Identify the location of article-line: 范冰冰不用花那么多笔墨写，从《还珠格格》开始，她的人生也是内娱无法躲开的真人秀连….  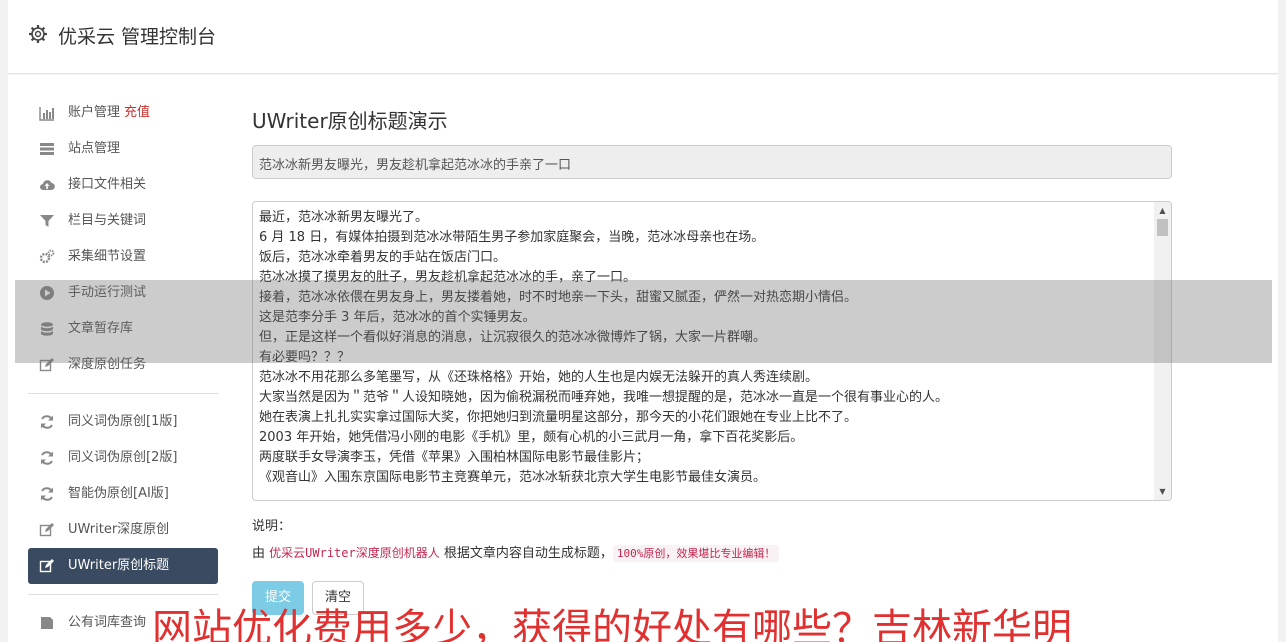
(539, 377).